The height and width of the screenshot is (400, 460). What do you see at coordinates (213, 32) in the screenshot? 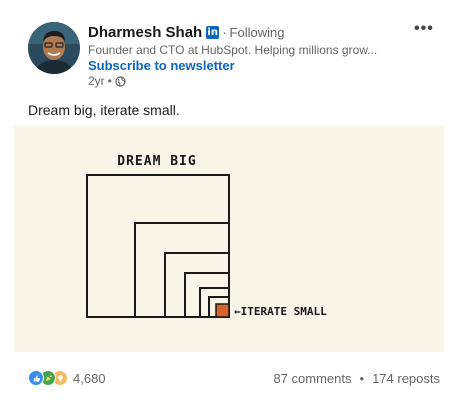
I see `linkedin-badge-icon: in` at bounding box center [213, 32].